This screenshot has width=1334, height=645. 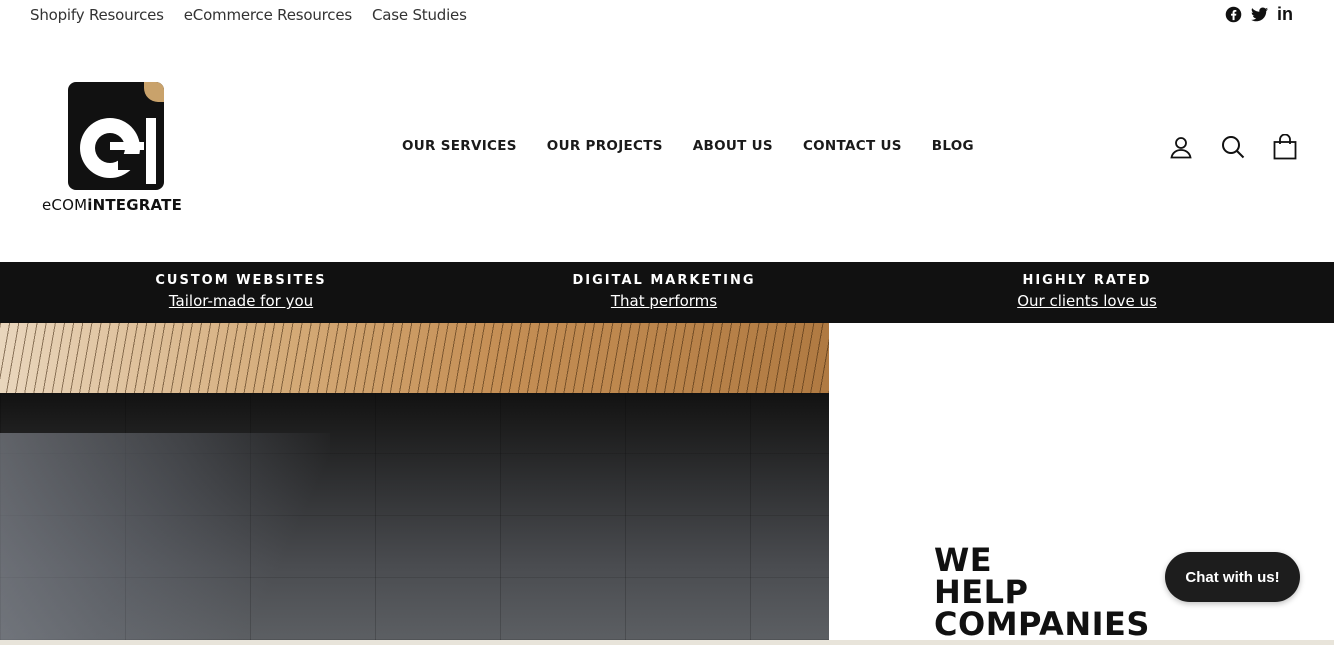 I want to click on search-icon, so click(x=1233, y=147).